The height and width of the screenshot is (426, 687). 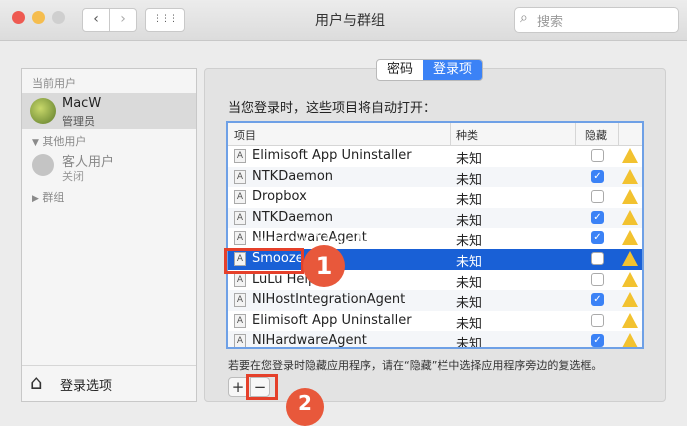 What do you see at coordinates (264, 261) in the screenshot?
I see `annotation-highlight-row` at bounding box center [264, 261].